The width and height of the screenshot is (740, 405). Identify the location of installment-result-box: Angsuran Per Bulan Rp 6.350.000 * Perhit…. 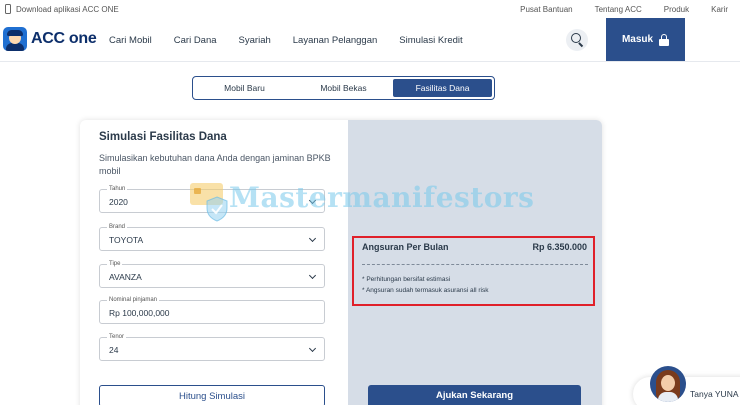
(473, 271).